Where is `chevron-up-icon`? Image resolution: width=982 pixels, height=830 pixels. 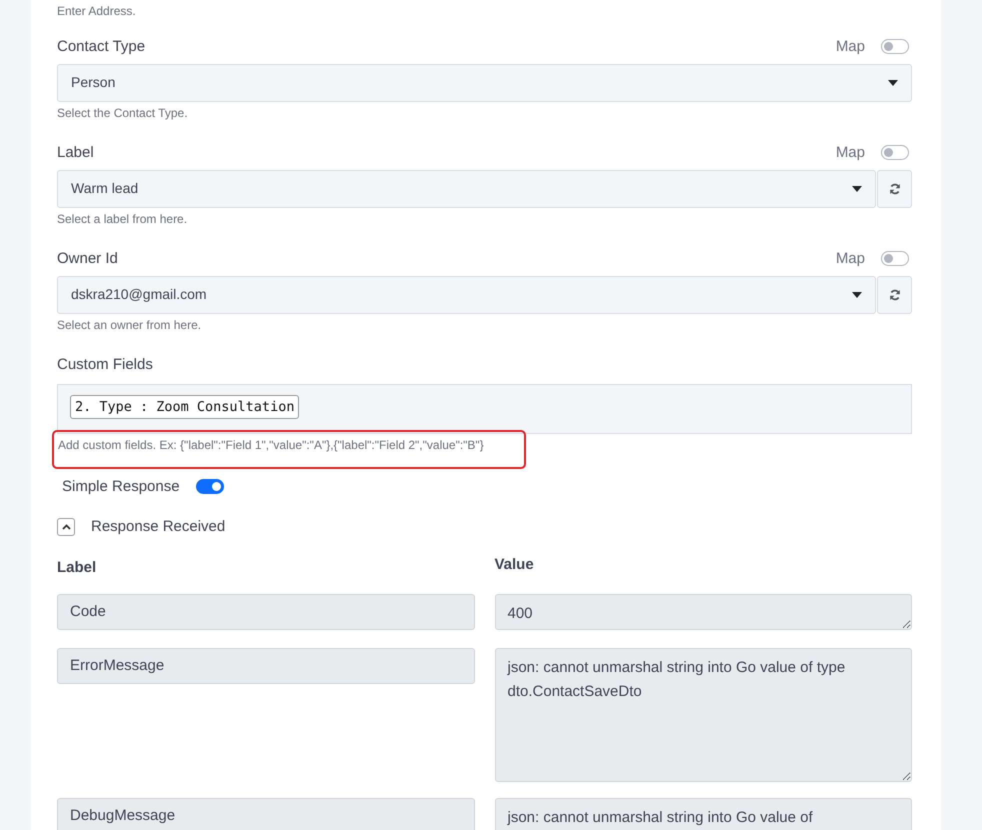
chevron-up-icon is located at coordinates (66, 527).